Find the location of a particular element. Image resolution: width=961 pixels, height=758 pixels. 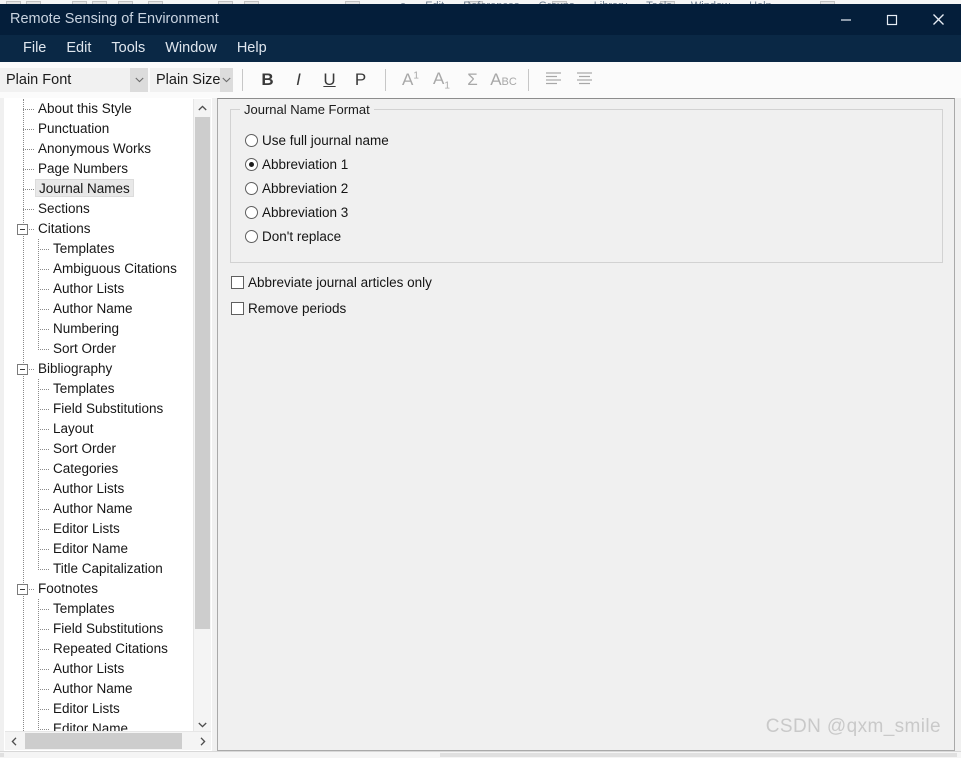

symbol-button: Σ is located at coordinates (472, 80).